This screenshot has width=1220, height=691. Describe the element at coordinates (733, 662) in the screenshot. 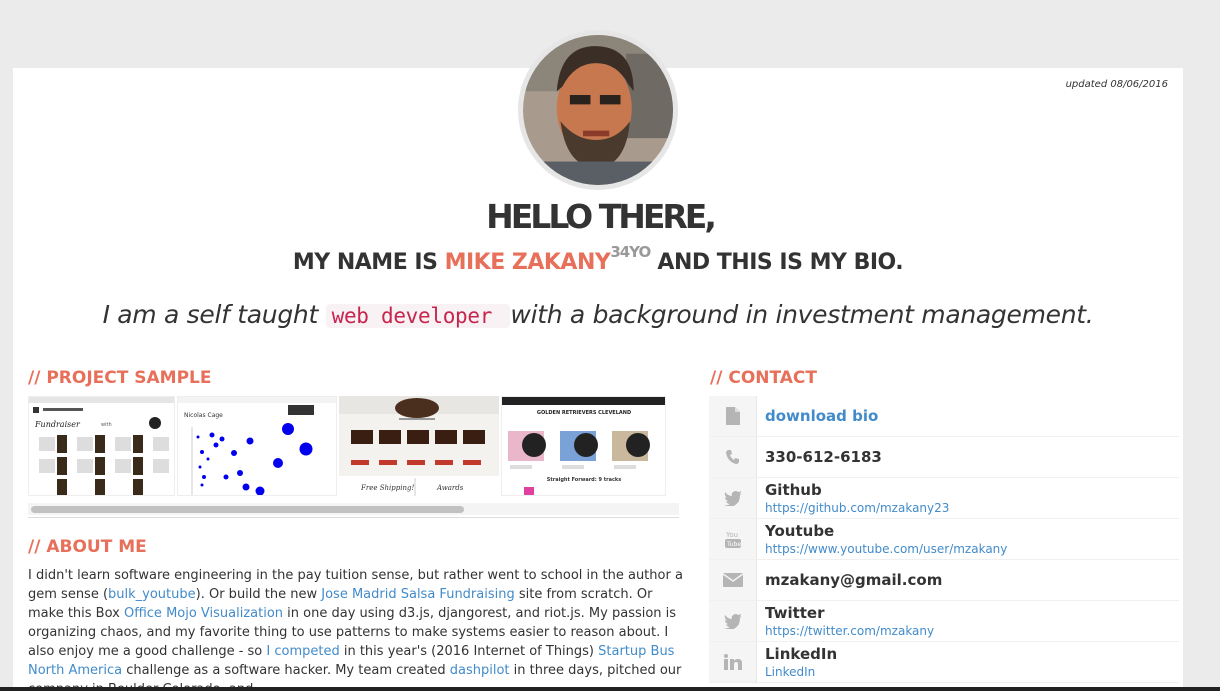

I see `linkedin-icon` at that location.